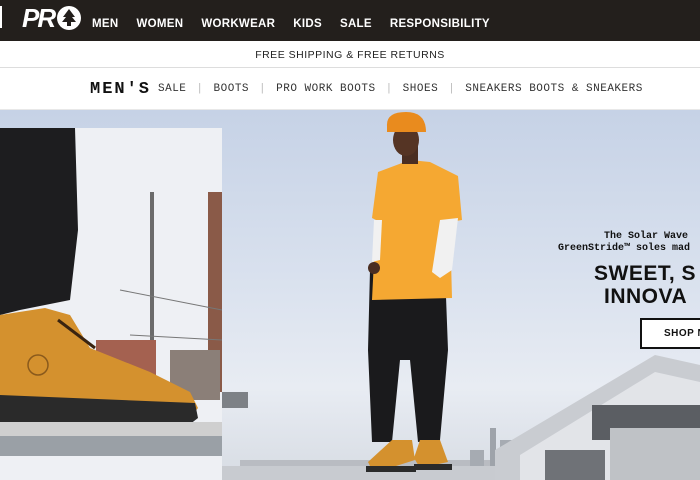 Image resolution: width=700 pixels, height=480 pixels. Describe the element at coordinates (307, 24) in the screenshot. I see `nav-item-kids: KIDS` at that location.